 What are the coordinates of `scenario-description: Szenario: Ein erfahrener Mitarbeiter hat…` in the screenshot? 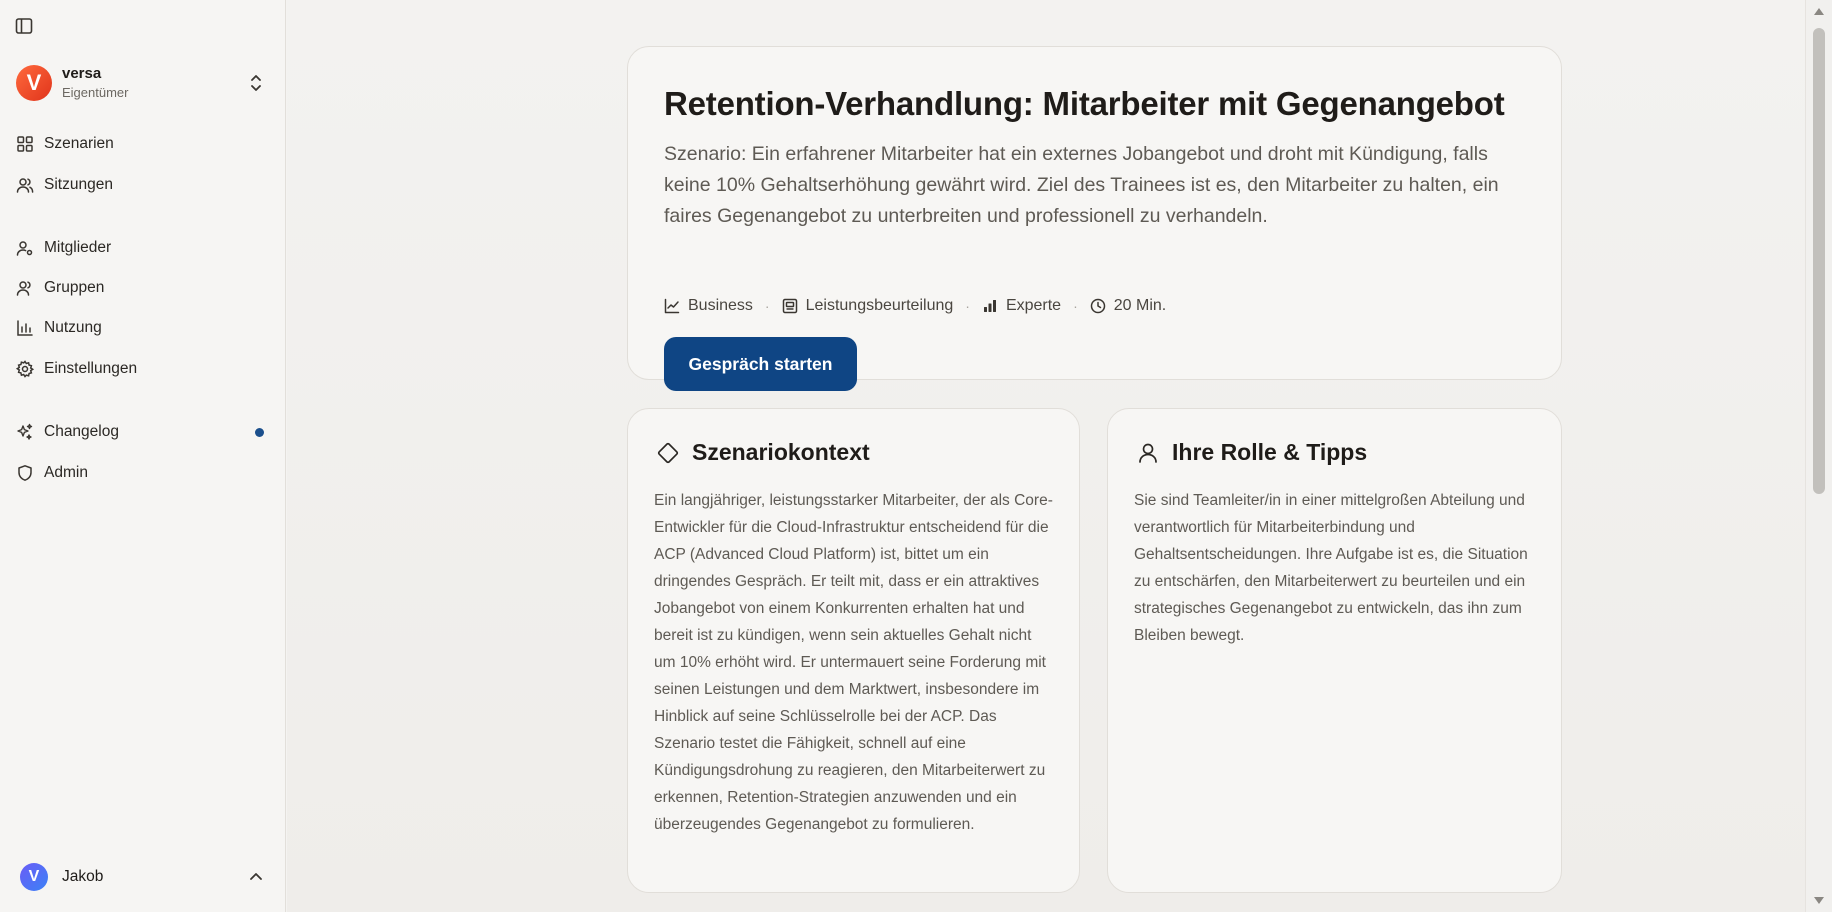 It's located at (1081, 185).